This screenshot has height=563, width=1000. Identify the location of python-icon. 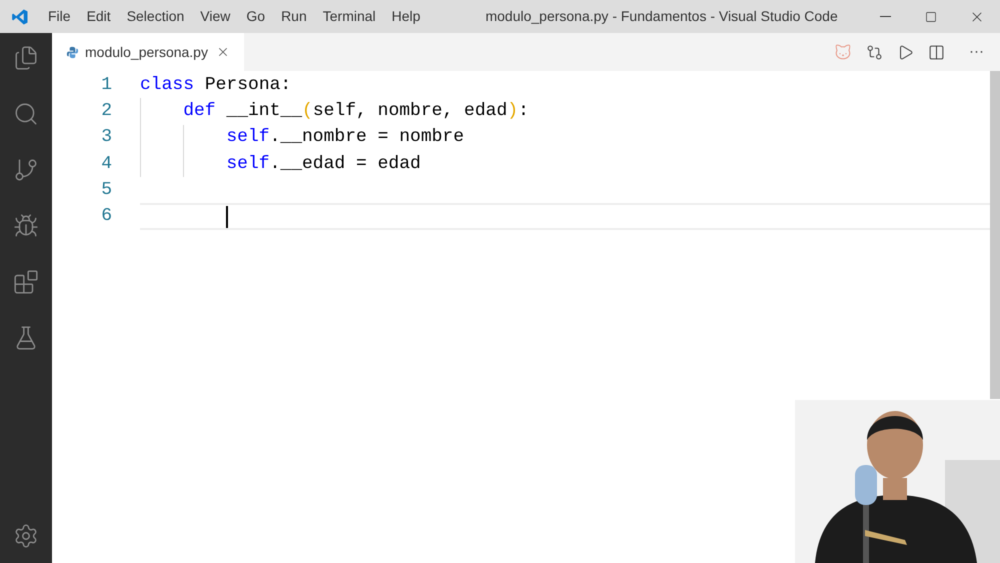
(72, 52).